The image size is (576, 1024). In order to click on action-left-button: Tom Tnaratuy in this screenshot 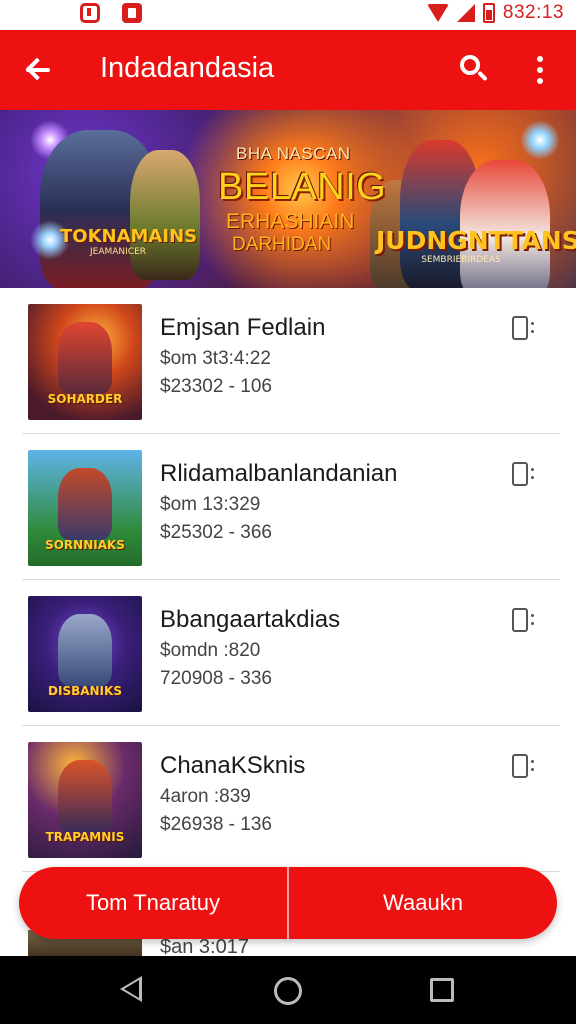, I will do `click(153, 903)`.